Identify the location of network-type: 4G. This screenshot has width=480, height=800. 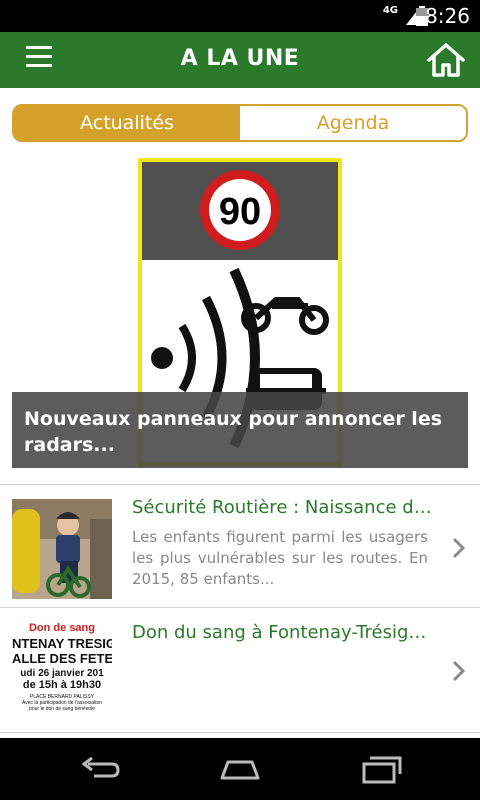
(390, 10).